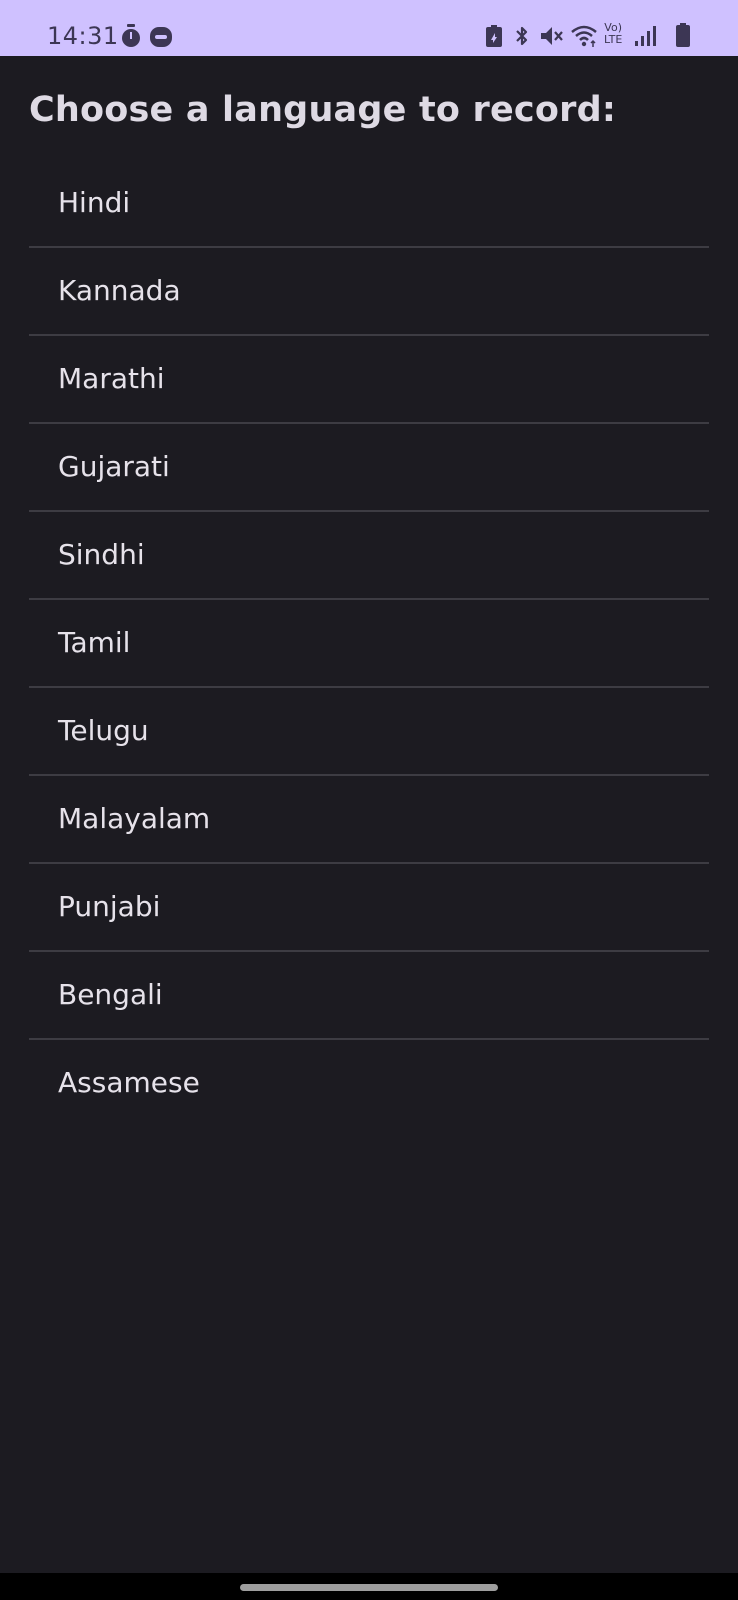 The height and width of the screenshot is (1600, 738). What do you see at coordinates (369, 820) in the screenshot?
I see `list-item-malayalam: Malayalam` at bounding box center [369, 820].